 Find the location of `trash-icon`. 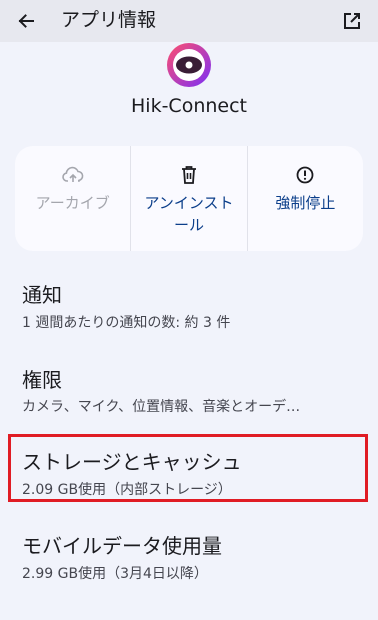

trash-icon is located at coordinates (189, 175).